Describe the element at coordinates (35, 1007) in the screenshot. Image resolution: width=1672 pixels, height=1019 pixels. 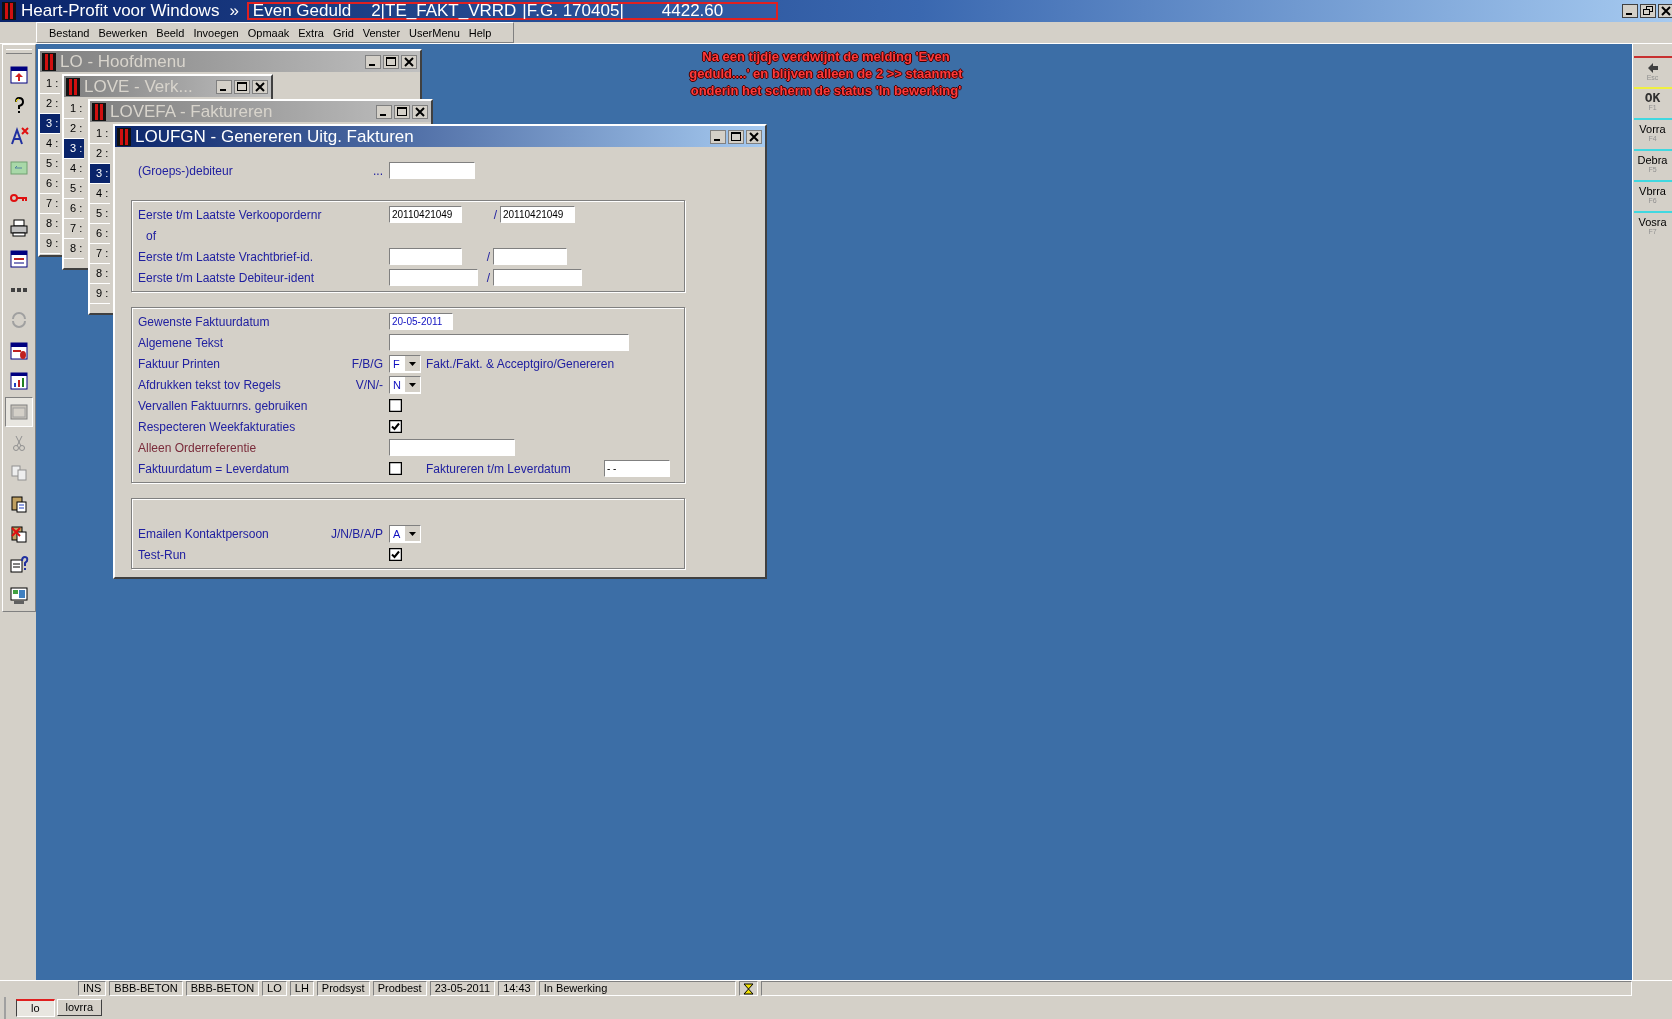
I see `task-button: lo` at that location.